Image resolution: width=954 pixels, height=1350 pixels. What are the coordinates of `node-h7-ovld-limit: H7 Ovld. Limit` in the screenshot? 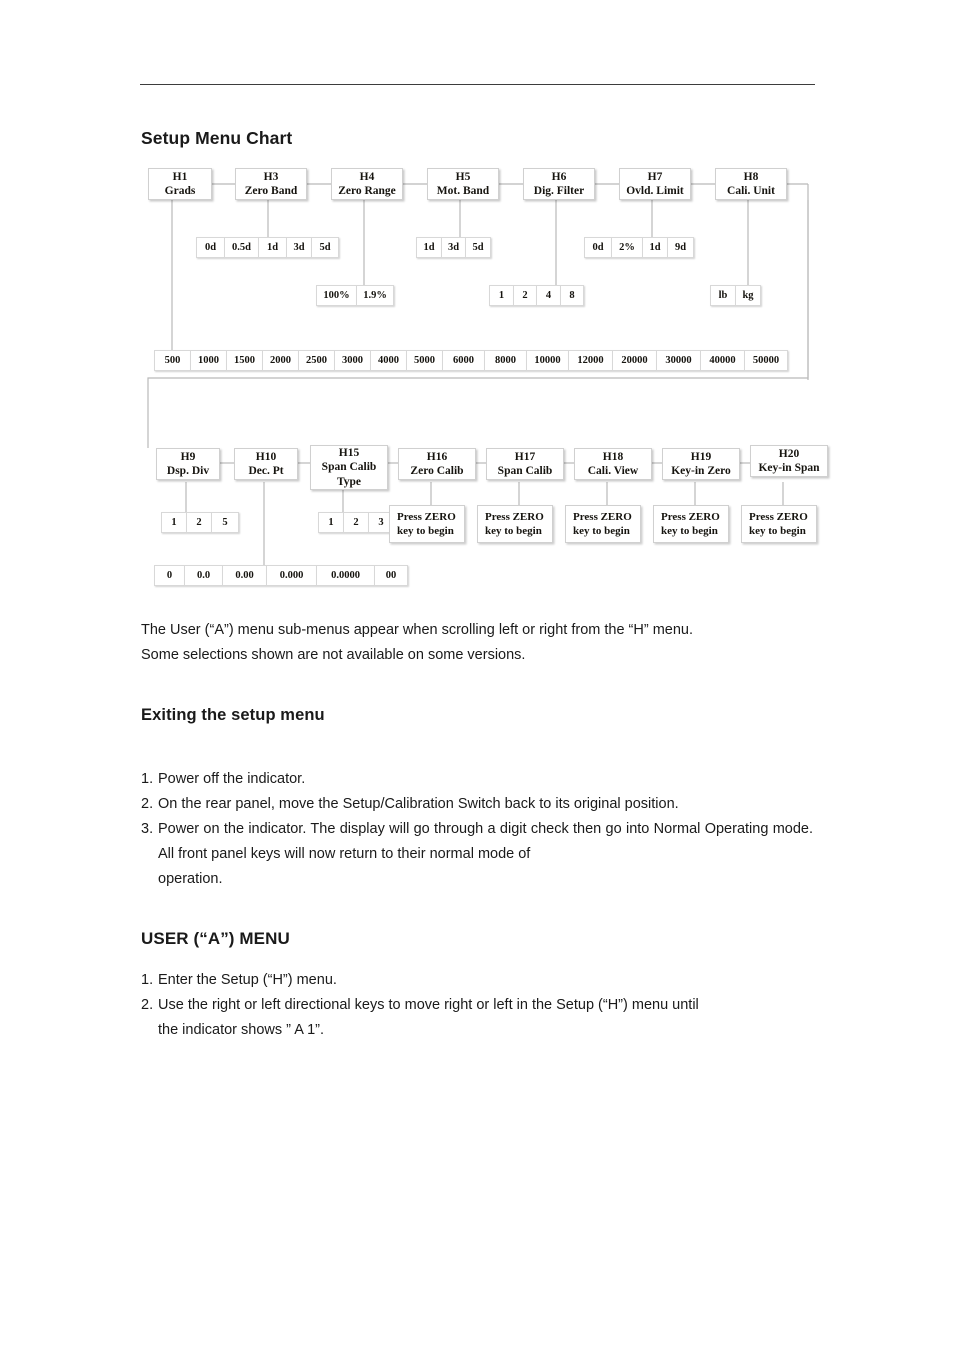 It's located at (655, 184).